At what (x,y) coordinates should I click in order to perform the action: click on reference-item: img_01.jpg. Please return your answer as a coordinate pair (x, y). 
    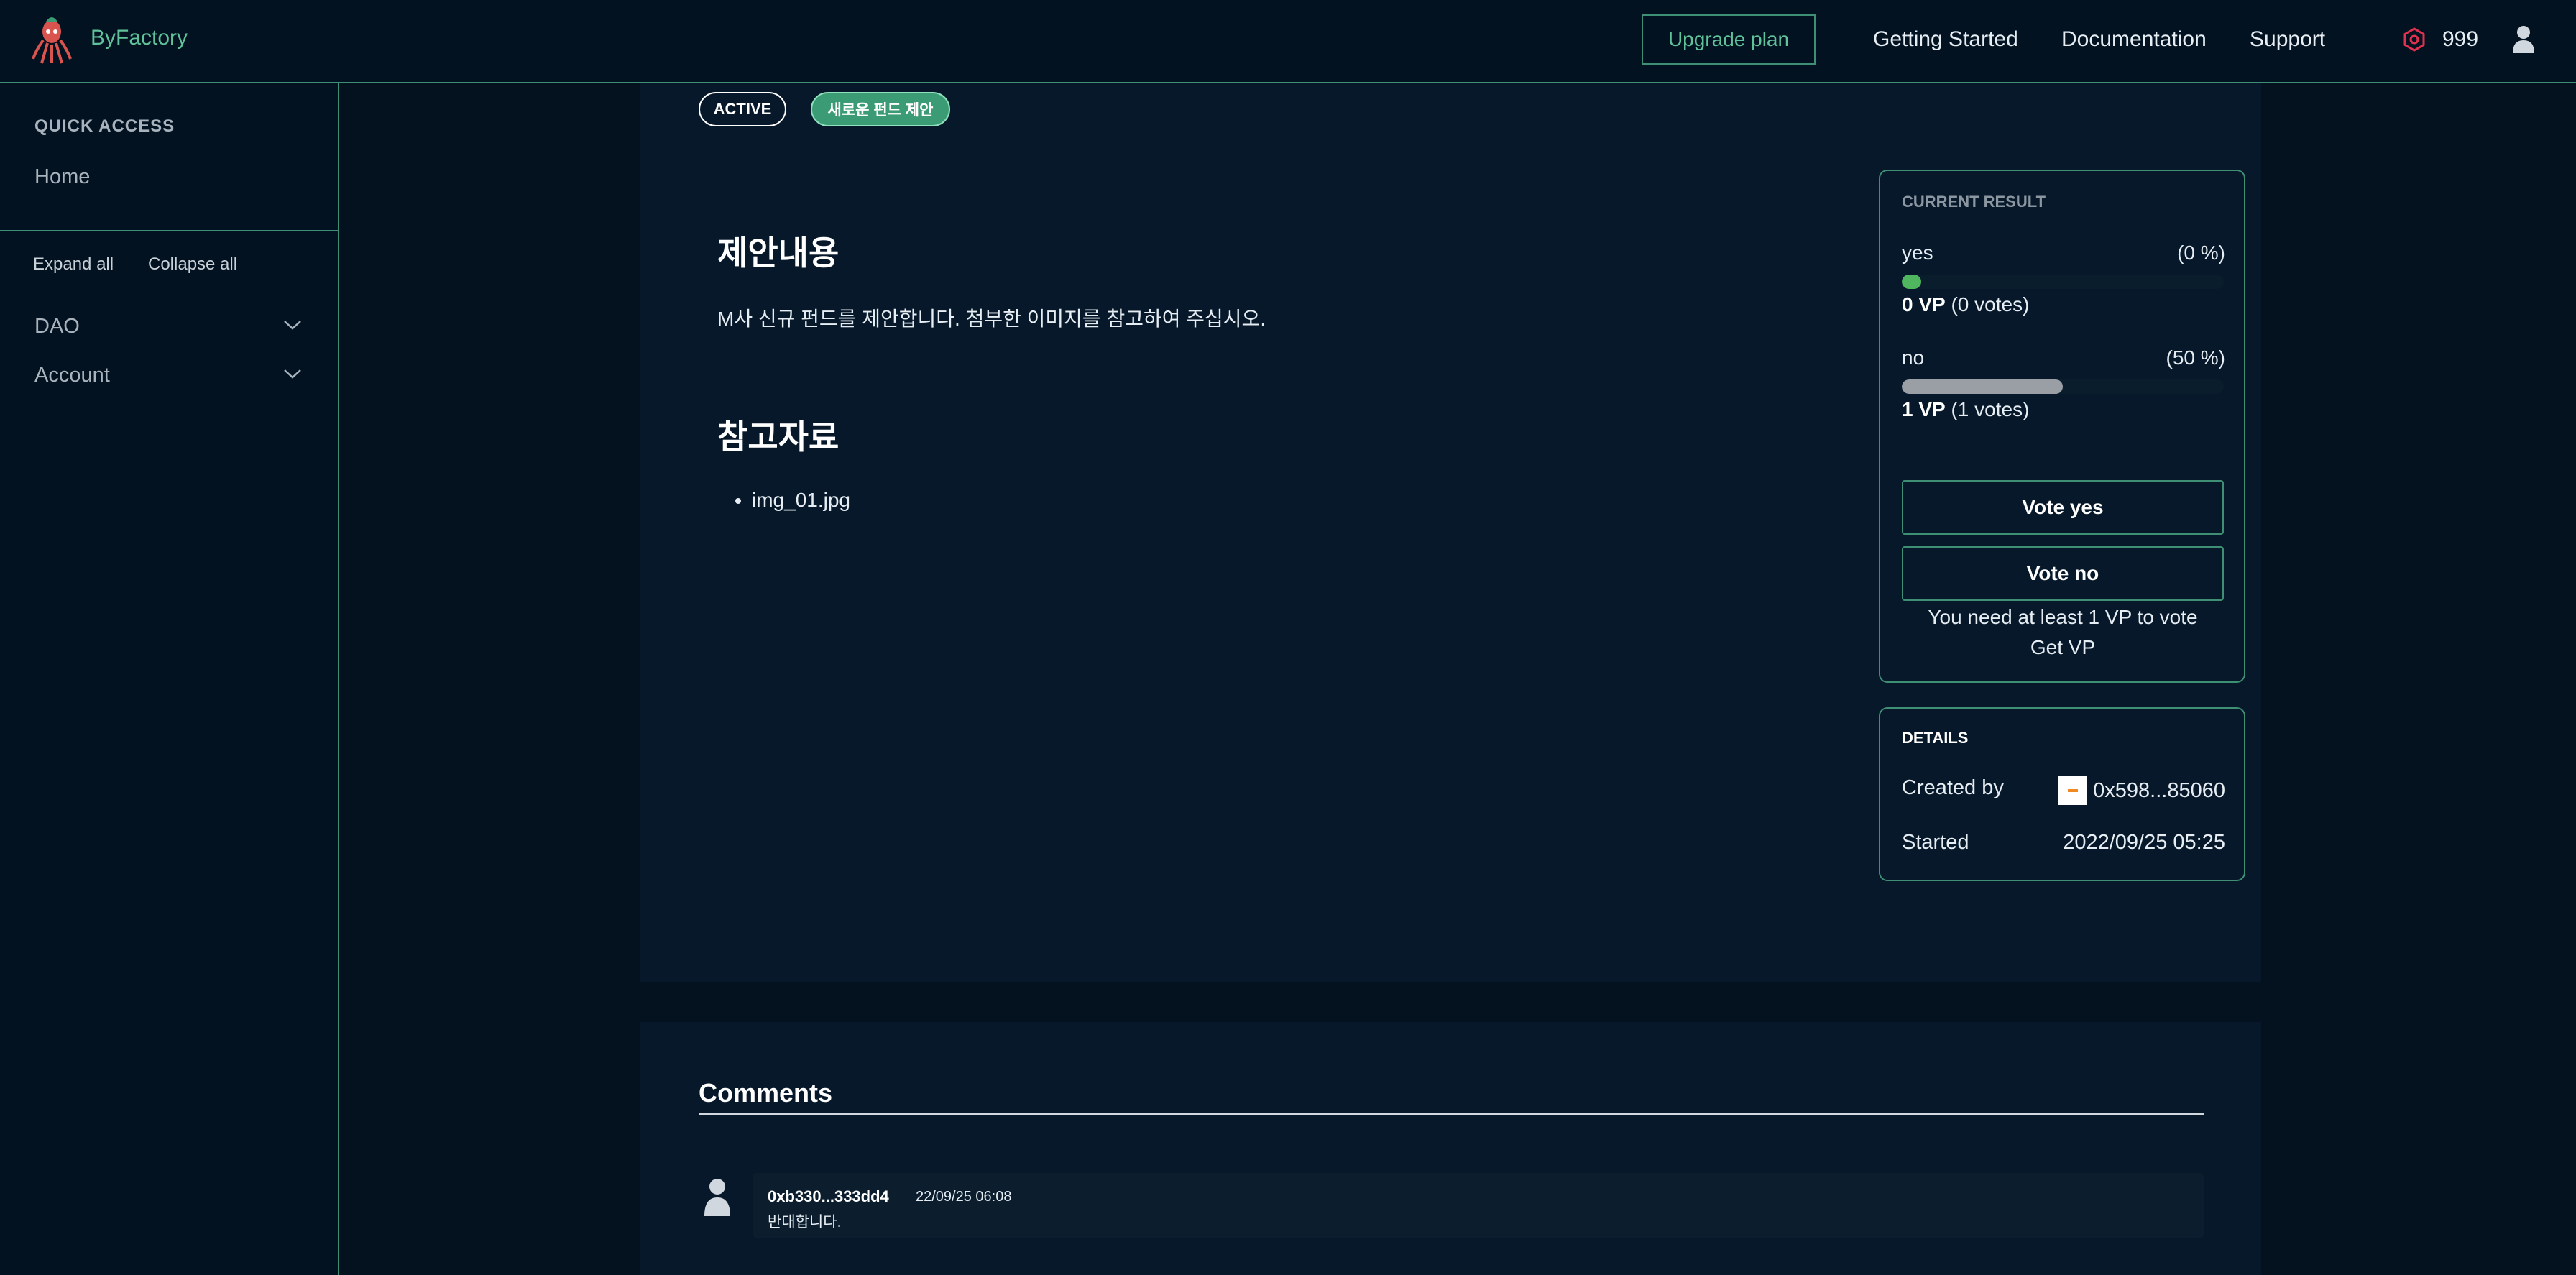
    Looking at the image, I should click on (801, 500).